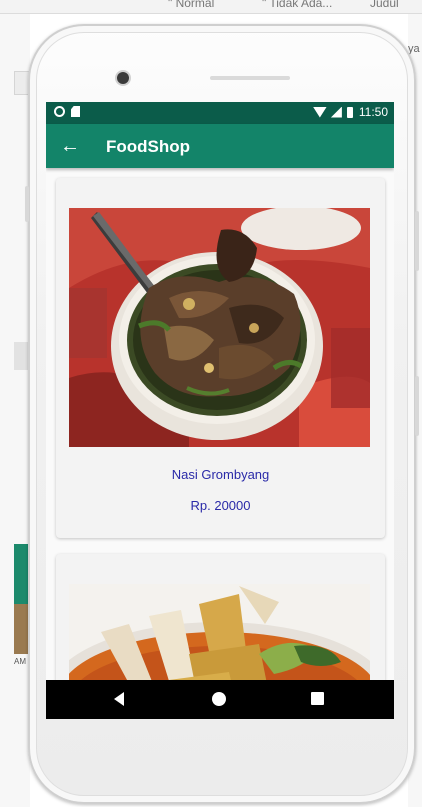 The width and height of the screenshot is (422, 807). What do you see at coordinates (336, 112) in the screenshot?
I see `cell-signal-icon` at bounding box center [336, 112].